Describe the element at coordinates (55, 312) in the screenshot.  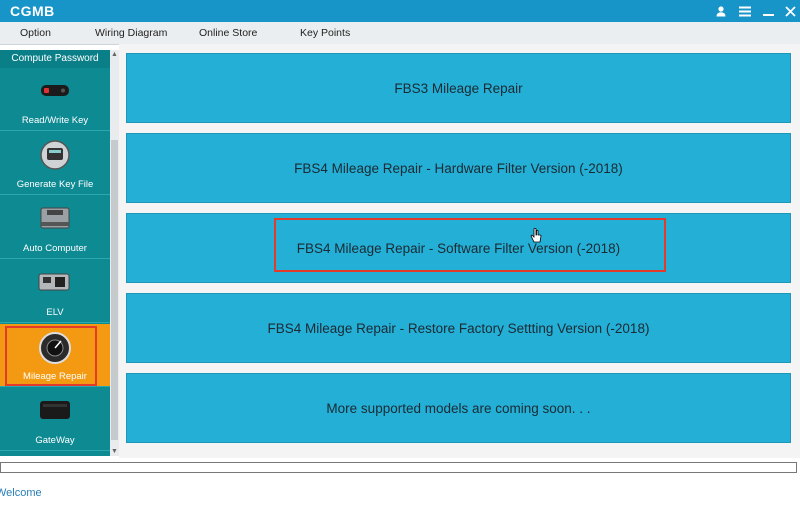
I see `sidebar-item-label: ELV` at that location.